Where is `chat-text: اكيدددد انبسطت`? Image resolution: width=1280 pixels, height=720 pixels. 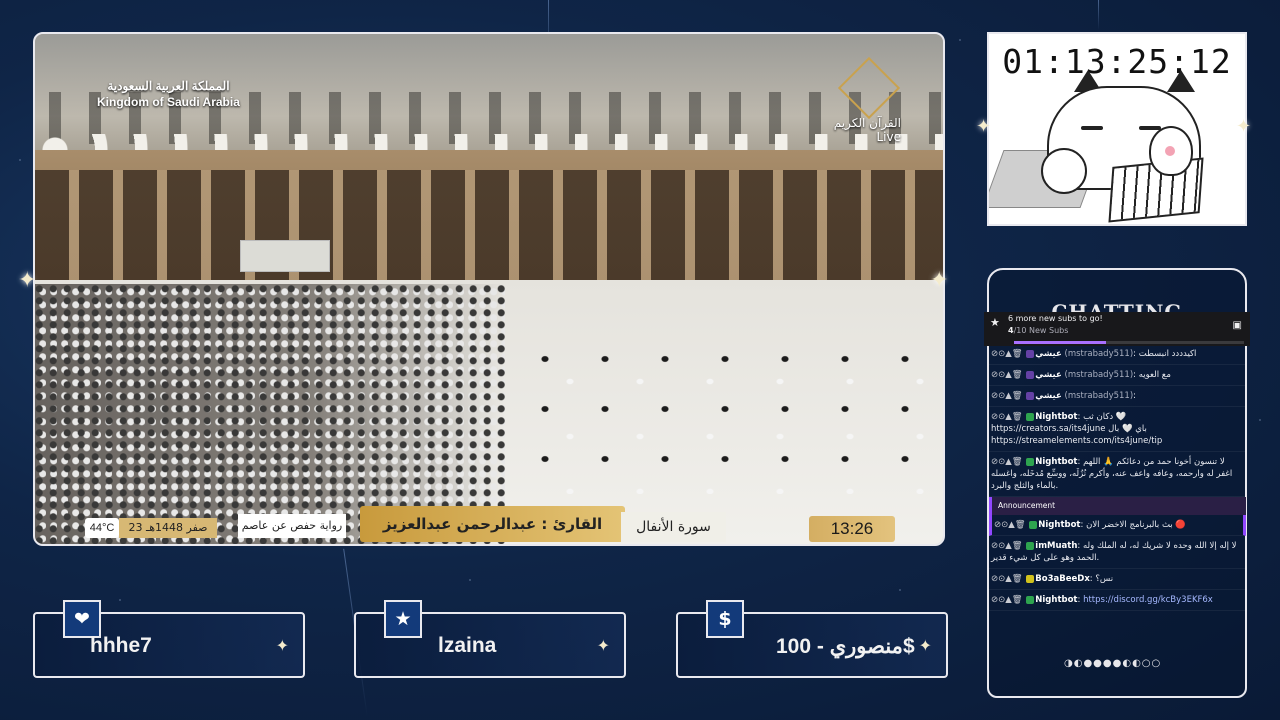 chat-text: اكيدددد انبسطت is located at coordinates (1167, 354).